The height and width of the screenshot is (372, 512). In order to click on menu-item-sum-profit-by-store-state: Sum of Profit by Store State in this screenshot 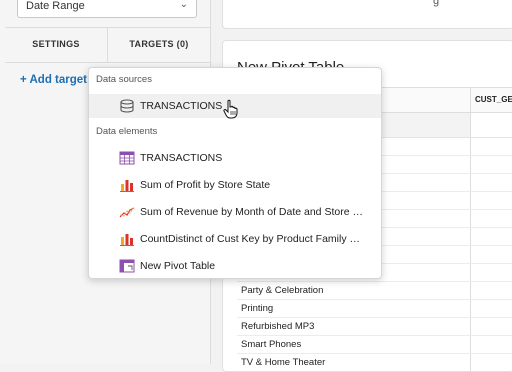, I will do `click(235, 185)`.